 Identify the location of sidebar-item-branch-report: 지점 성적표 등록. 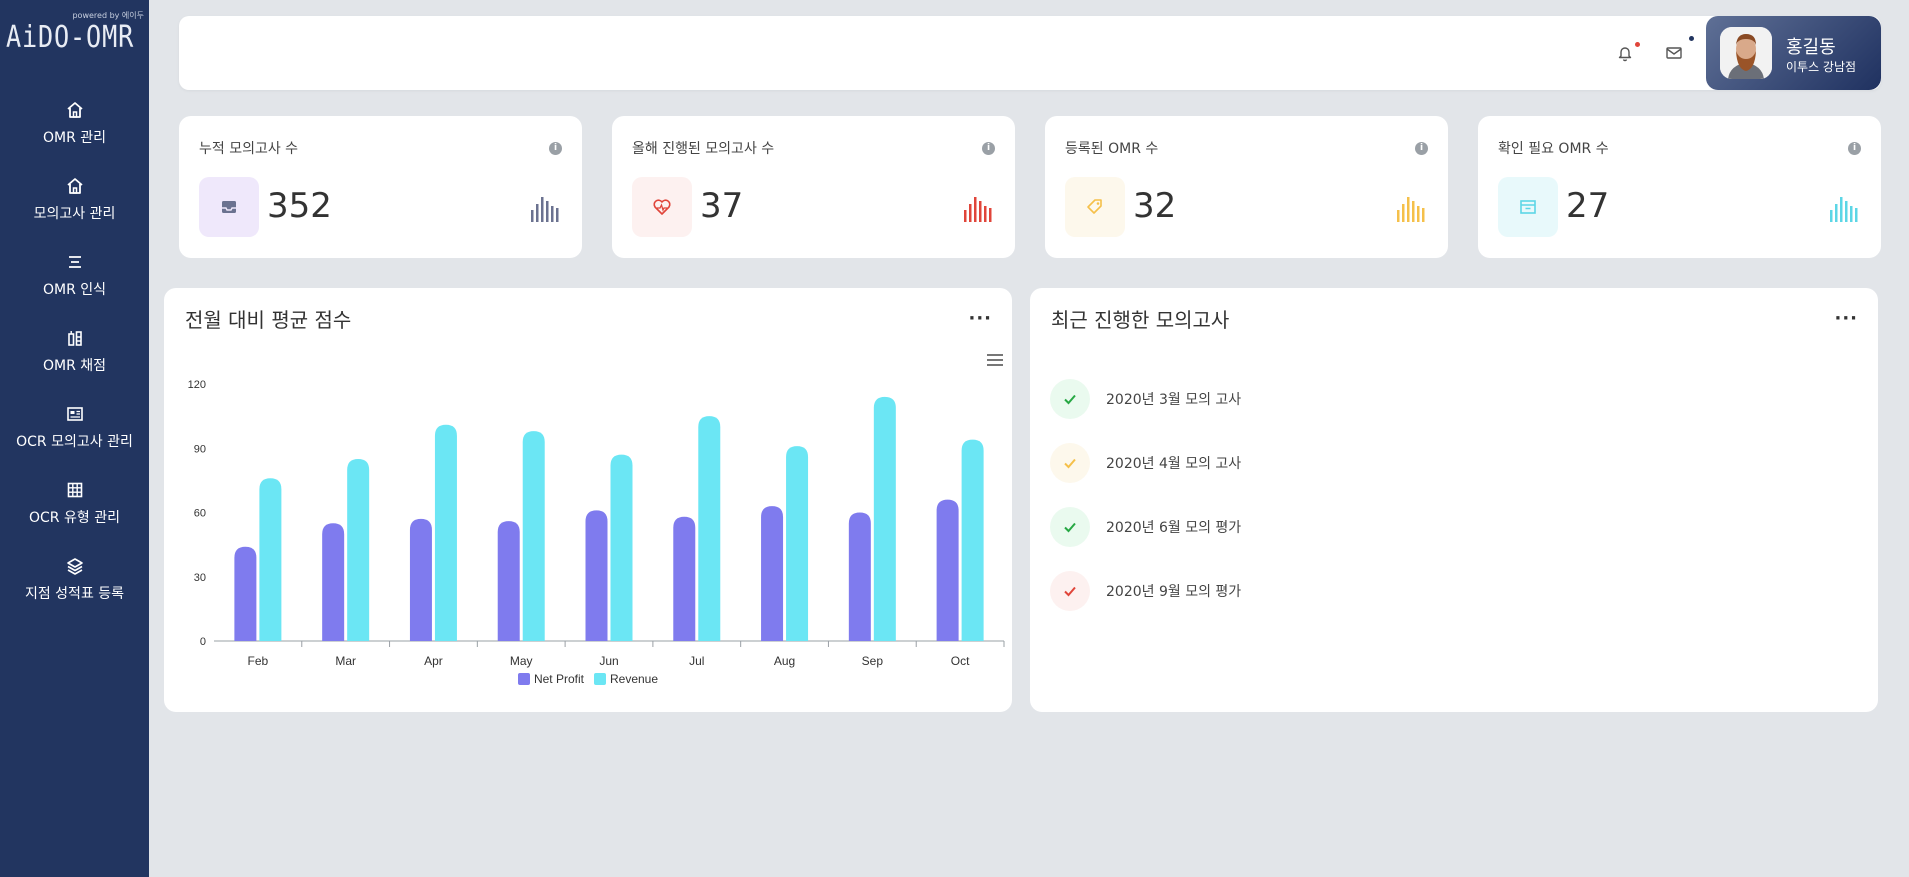
(74, 589).